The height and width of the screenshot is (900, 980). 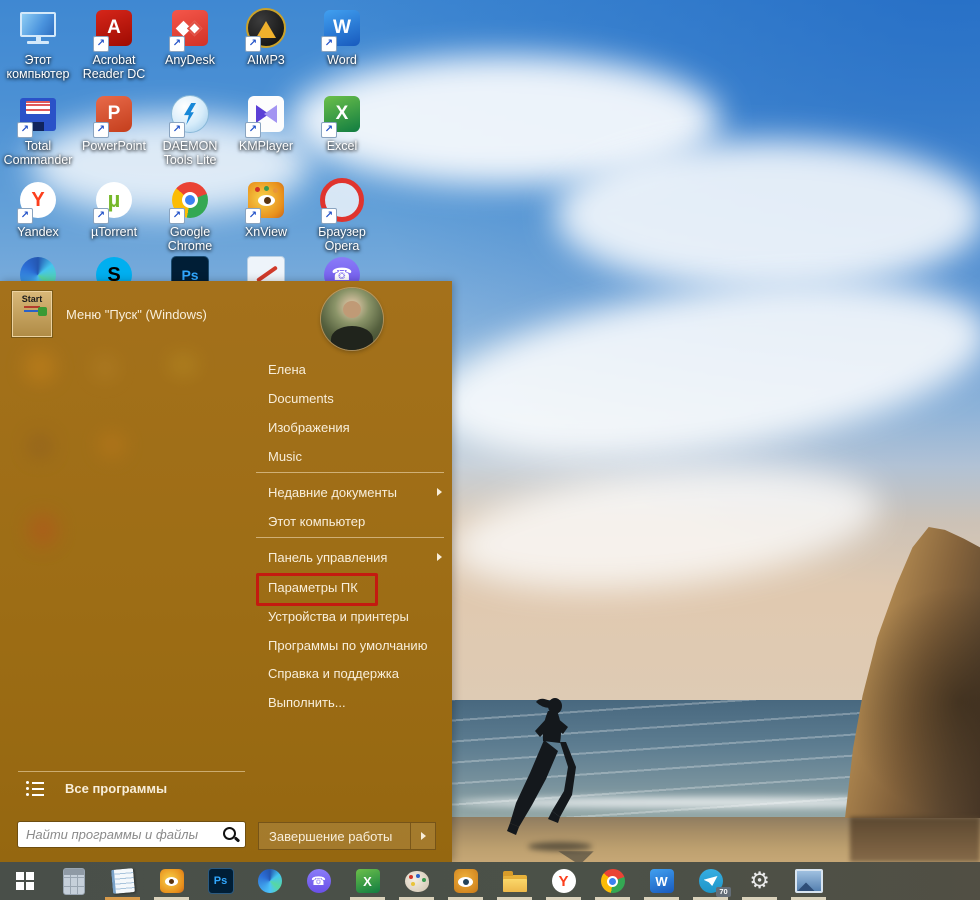 What do you see at coordinates (541, 766) in the screenshot?
I see `wallpaper-jogger-silhouette` at bounding box center [541, 766].